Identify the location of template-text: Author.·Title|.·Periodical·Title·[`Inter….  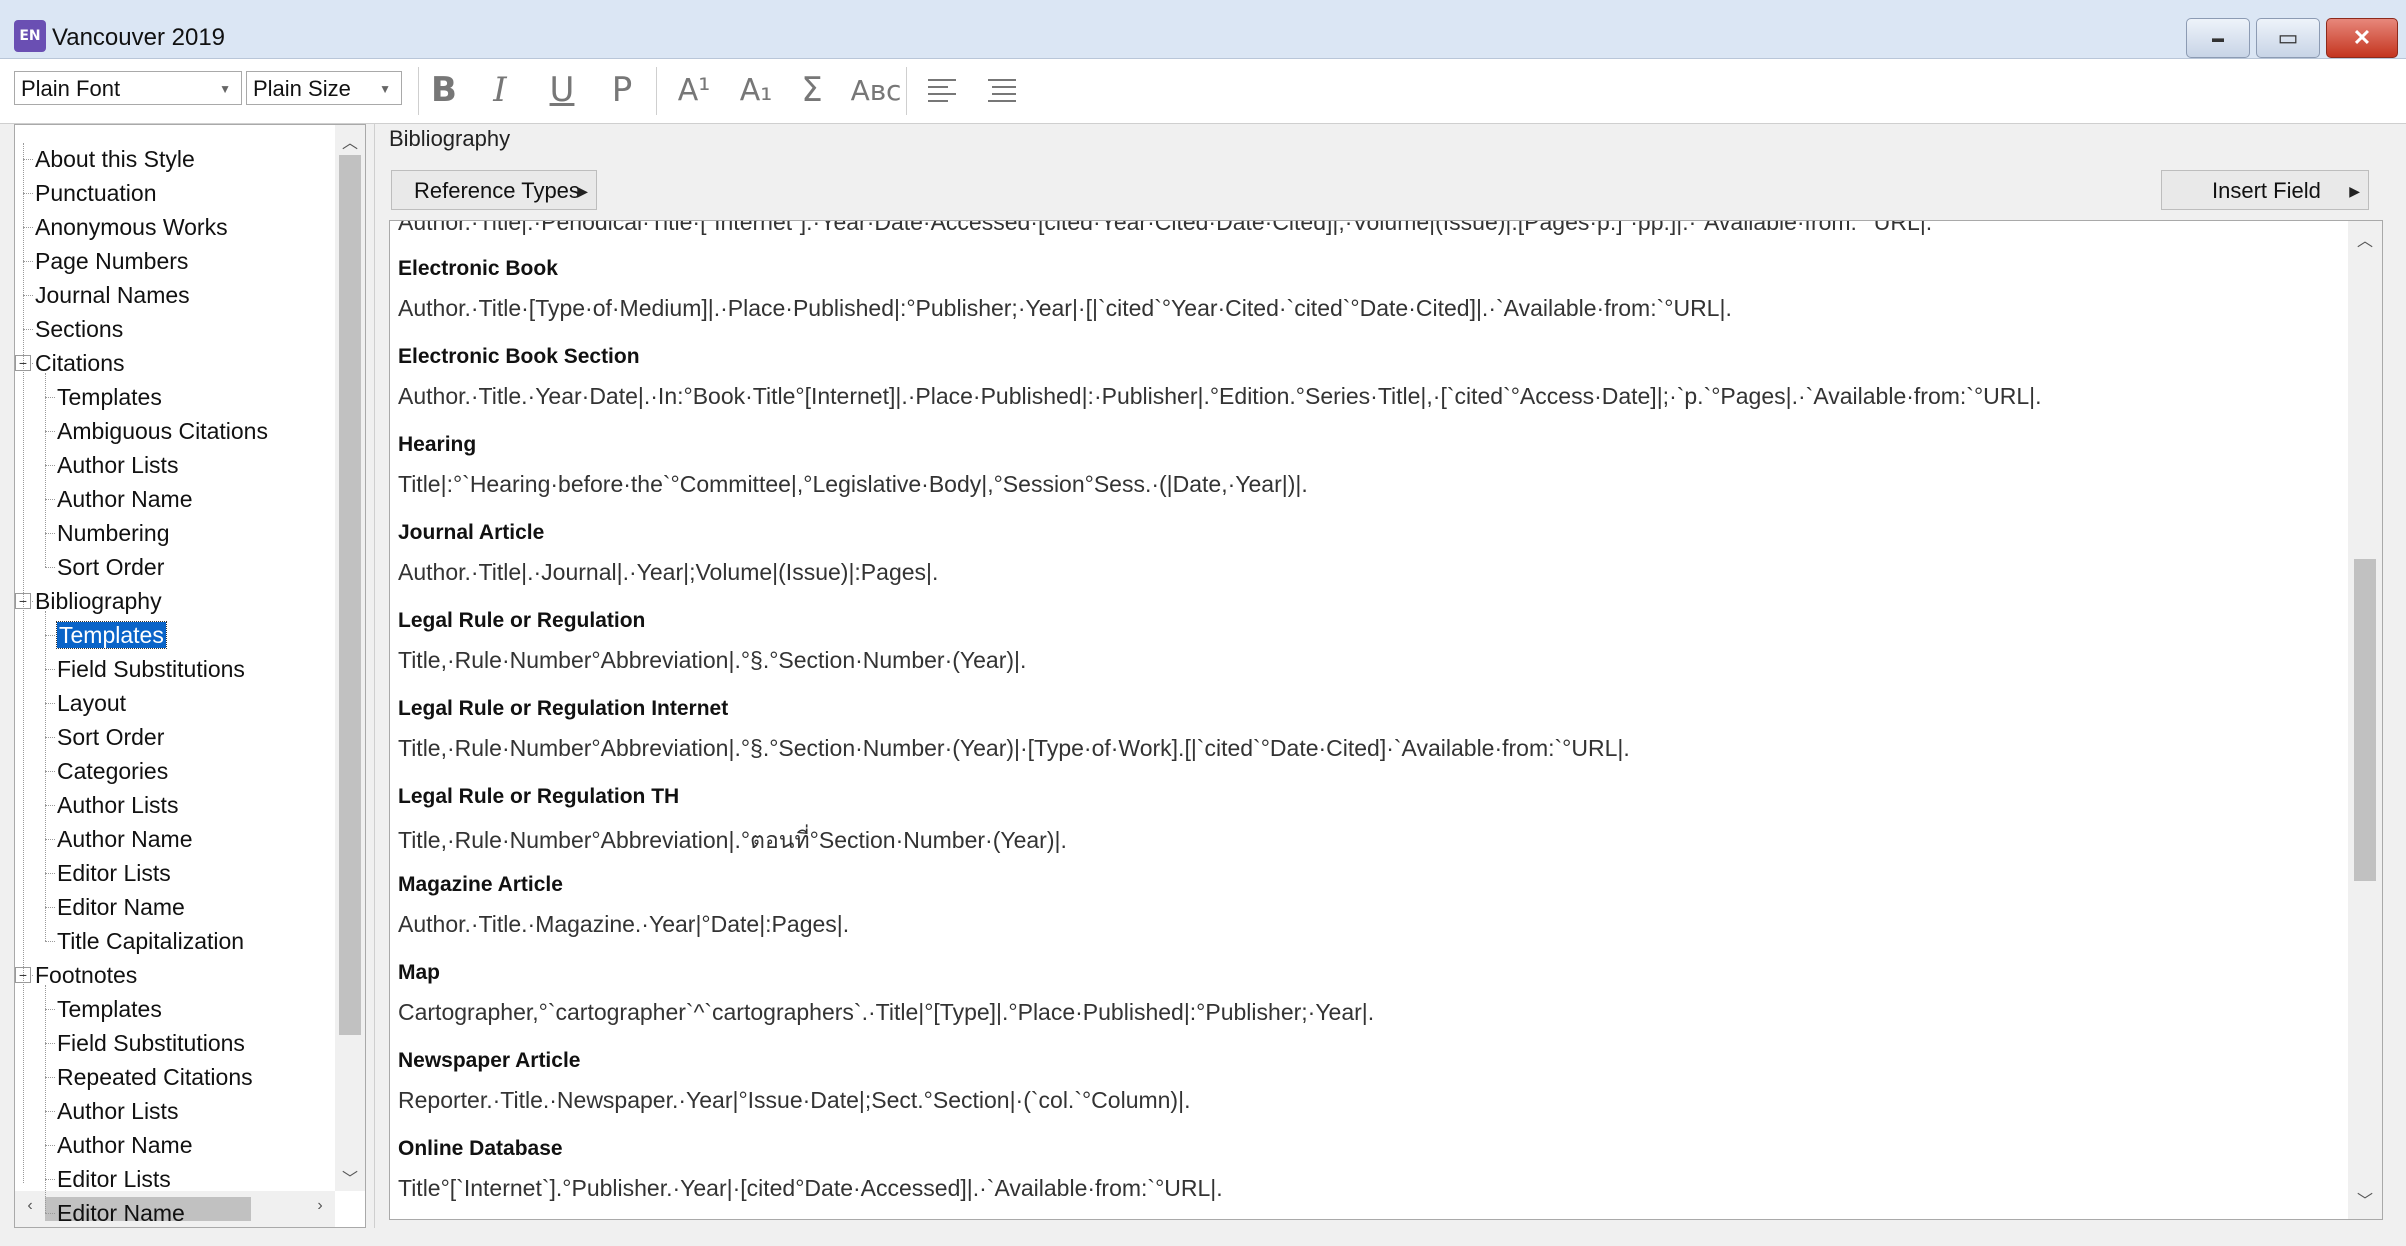
(1165, 228).